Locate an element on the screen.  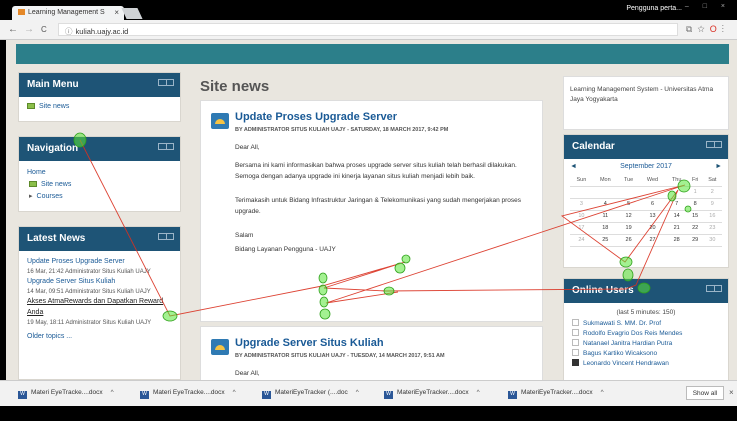
tab-close-icon: × is located at coordinates (116, 12).